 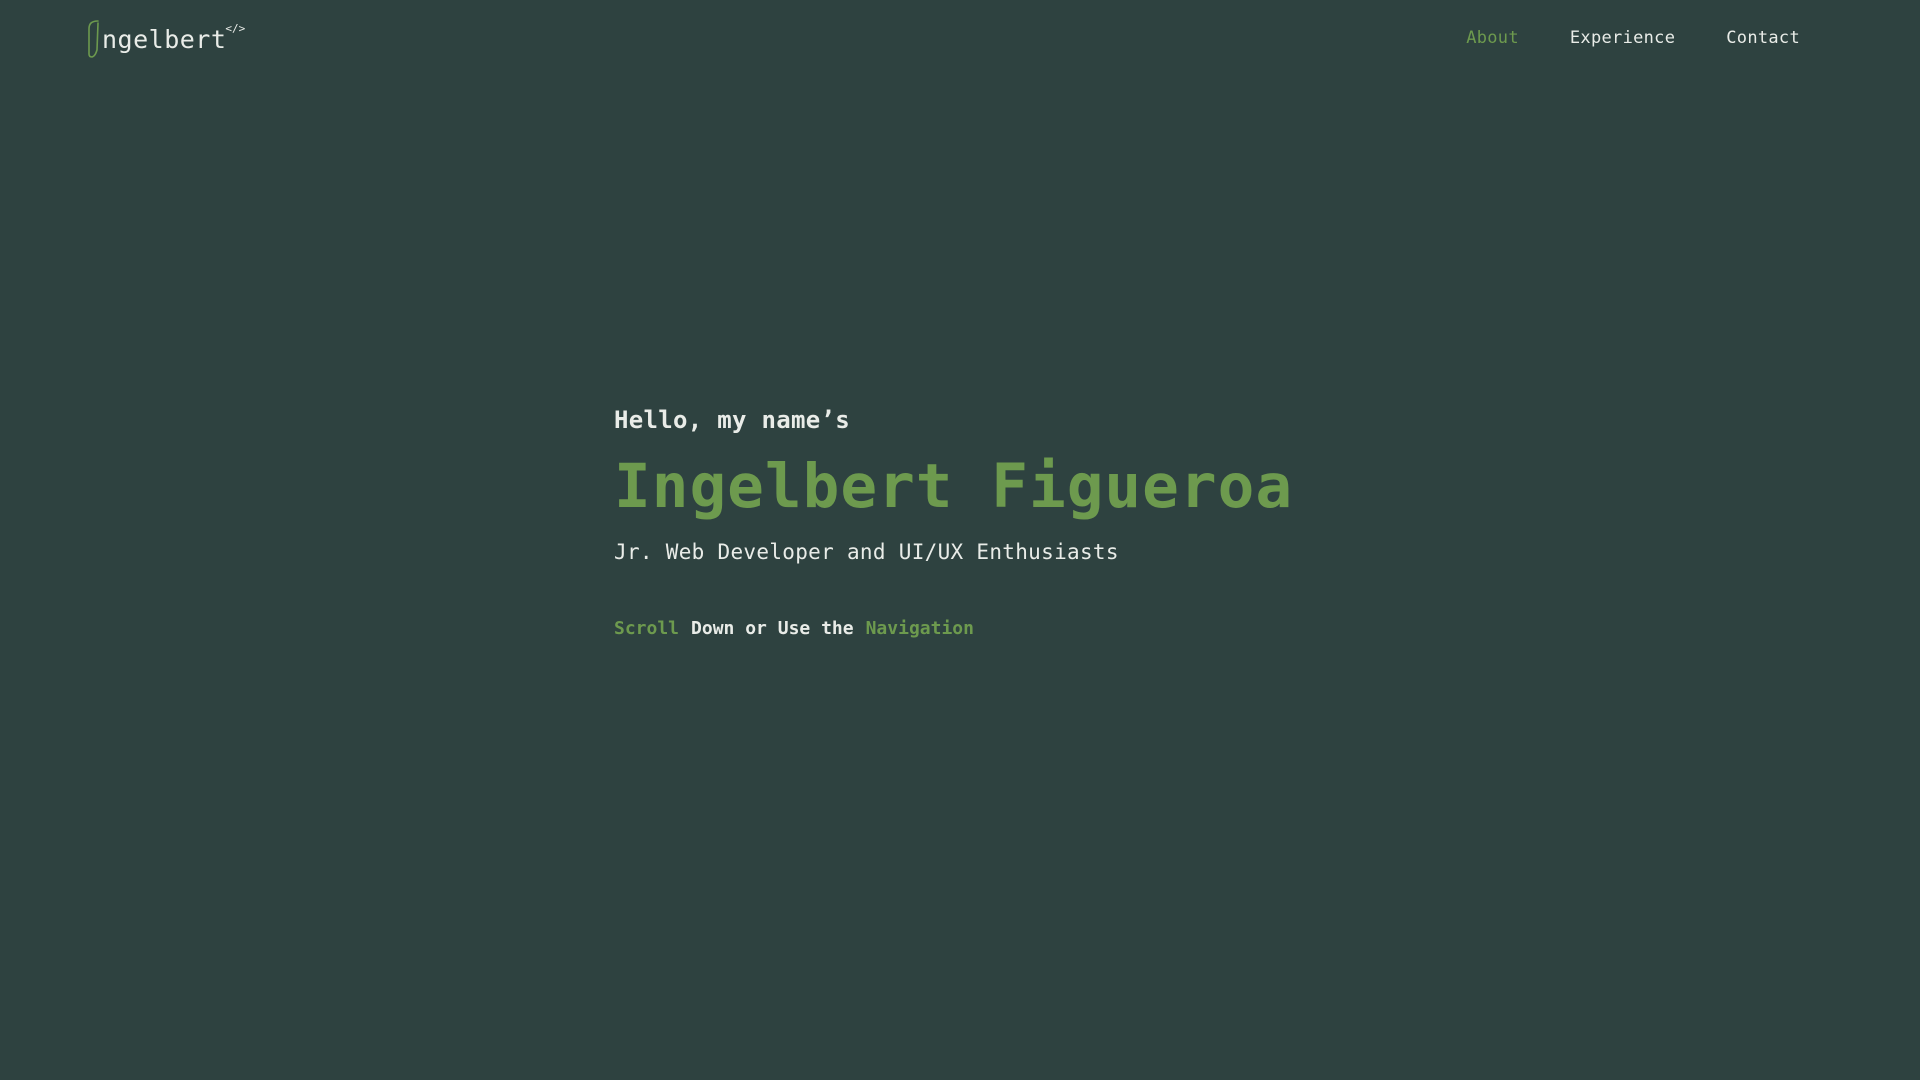 I want to click on nav-link-contact: Contact, so click(x=1763, y=38).